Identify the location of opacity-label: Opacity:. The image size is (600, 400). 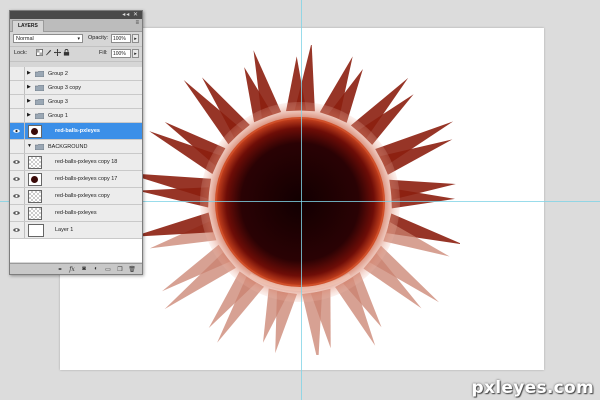
(98, 38).